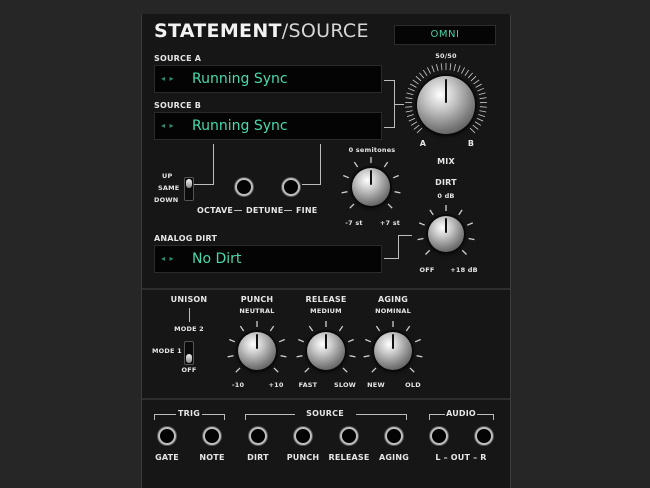  What do you see at coordinates (446, 234) in the screenshot?
I see `dirt-knob` at bounding box center [446, 234].